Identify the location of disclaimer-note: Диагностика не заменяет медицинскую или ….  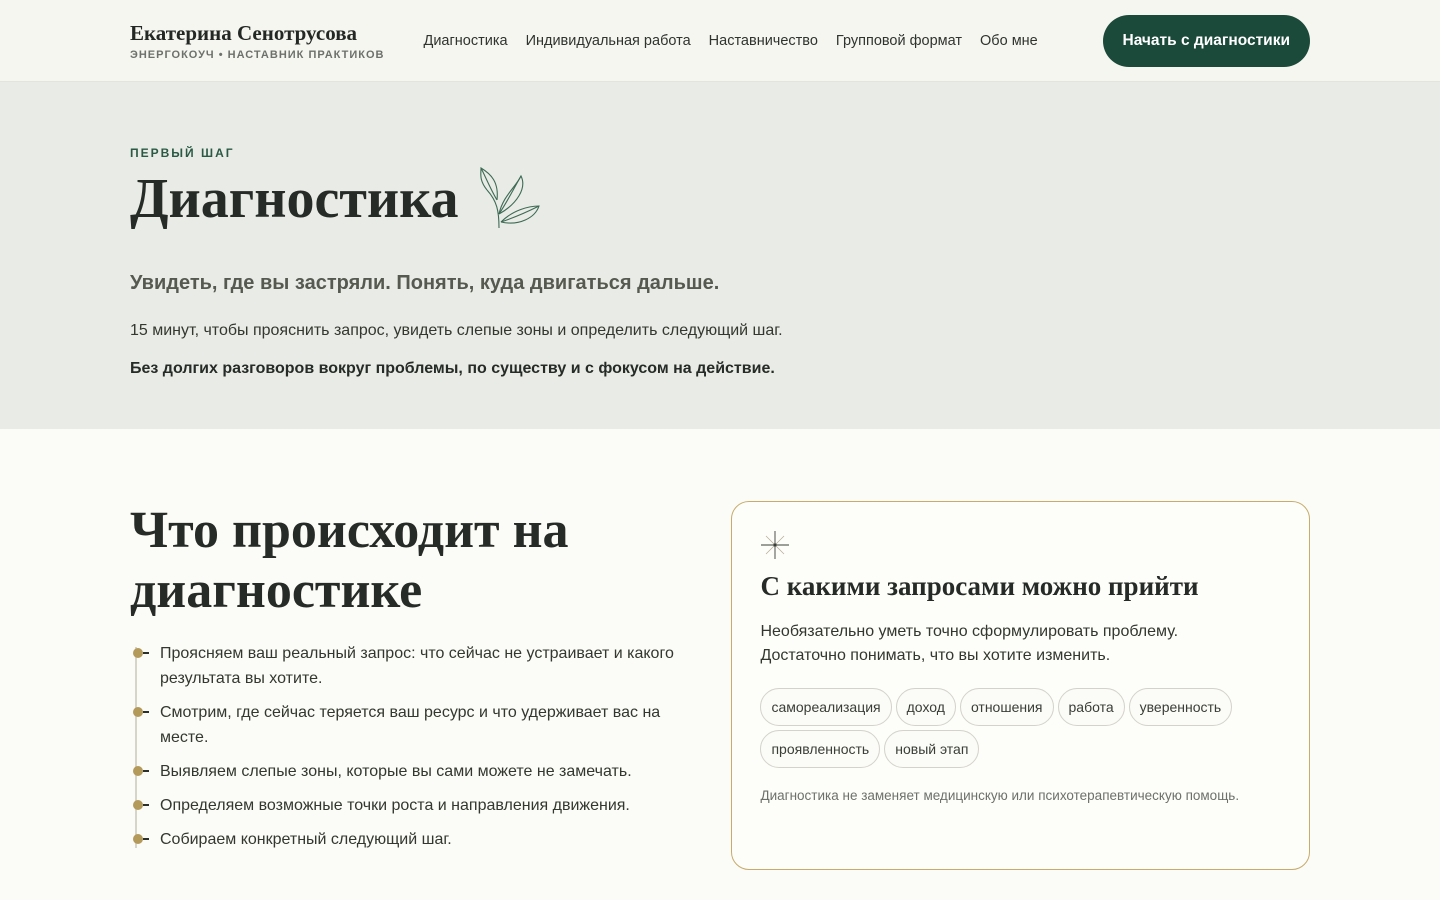
(1000, 795).